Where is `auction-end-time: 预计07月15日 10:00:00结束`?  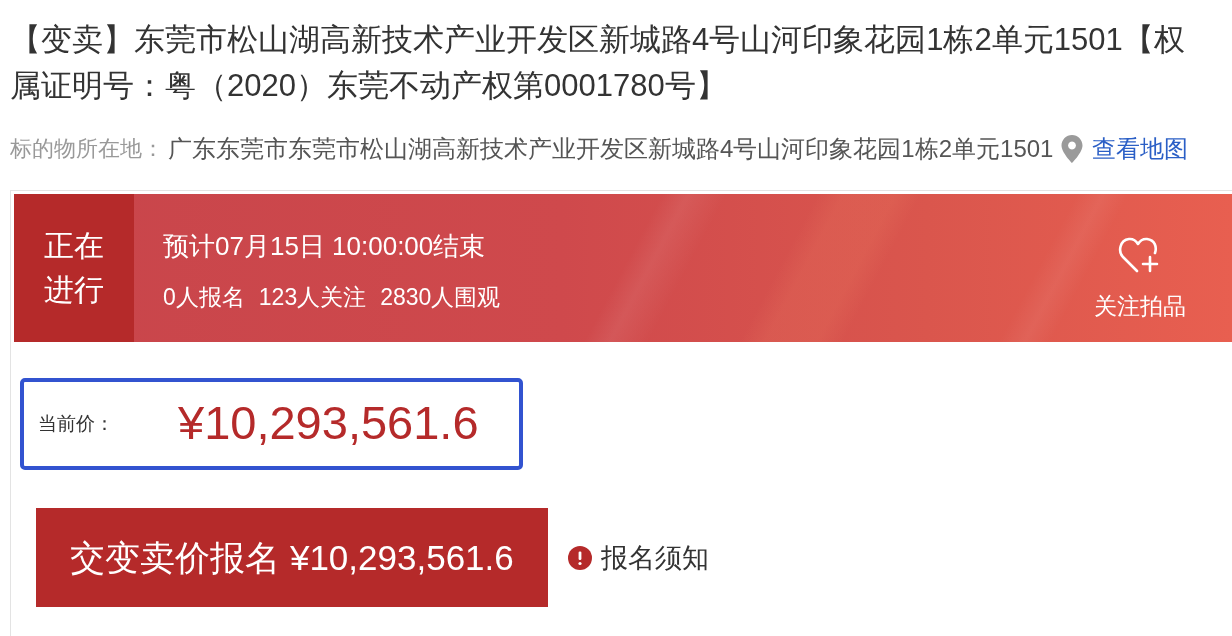 auction-end-time: 预计07月15日 10:00:00结束 is located at coordinates (325, 246).